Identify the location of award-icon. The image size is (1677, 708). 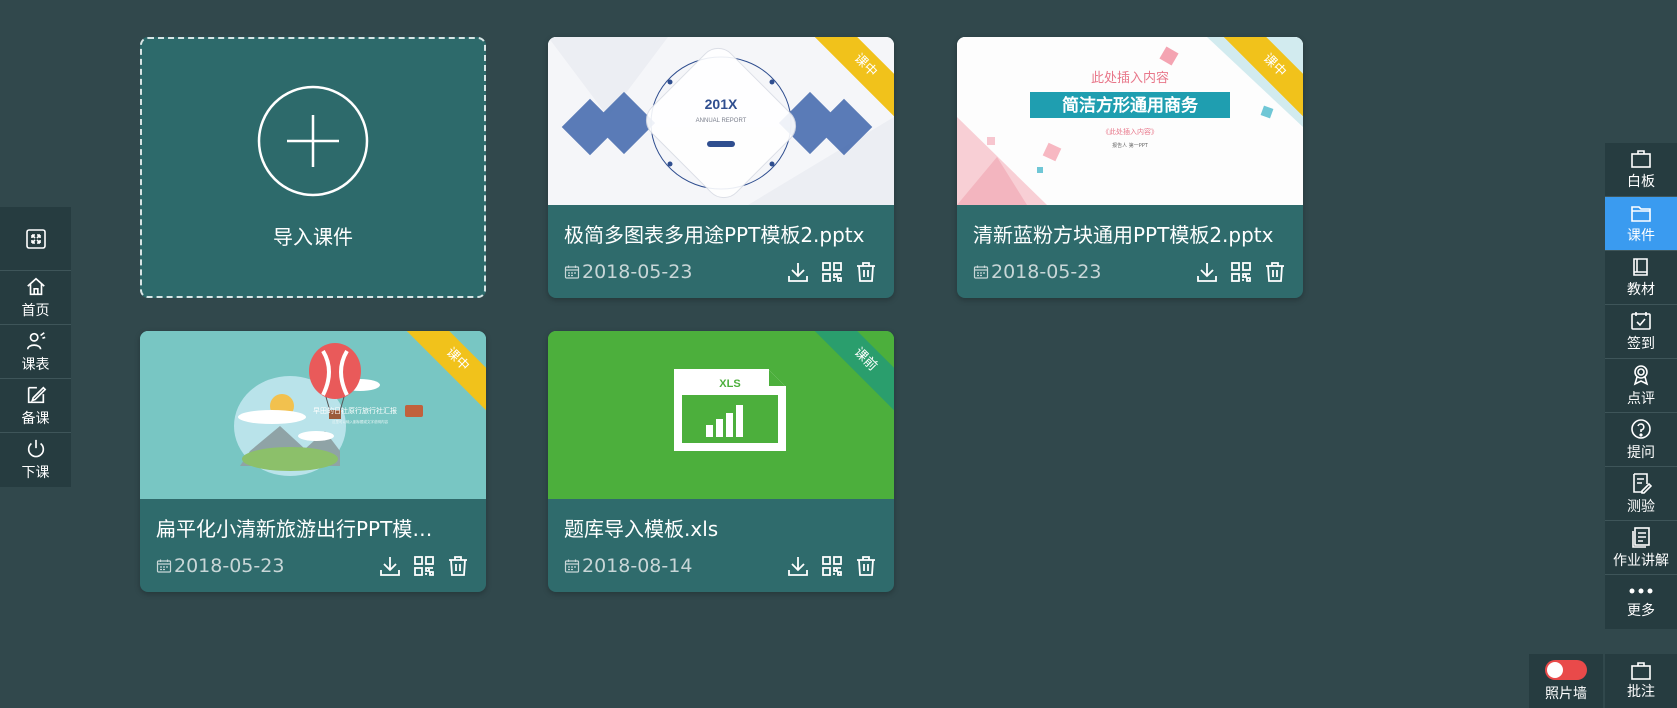
(1641, 375).